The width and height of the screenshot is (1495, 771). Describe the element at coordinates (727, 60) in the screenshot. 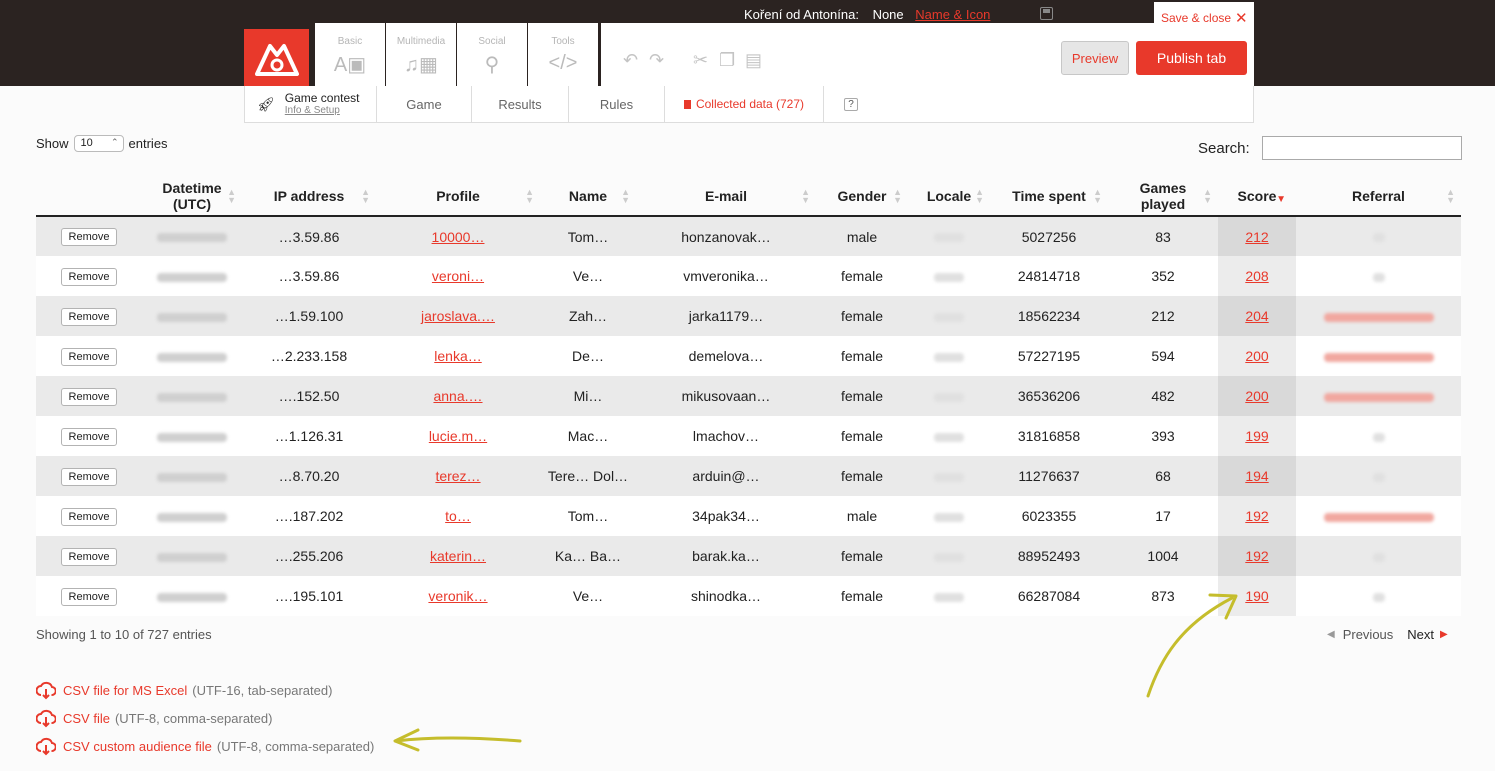

I see `copy-icon: ❐` at that location.